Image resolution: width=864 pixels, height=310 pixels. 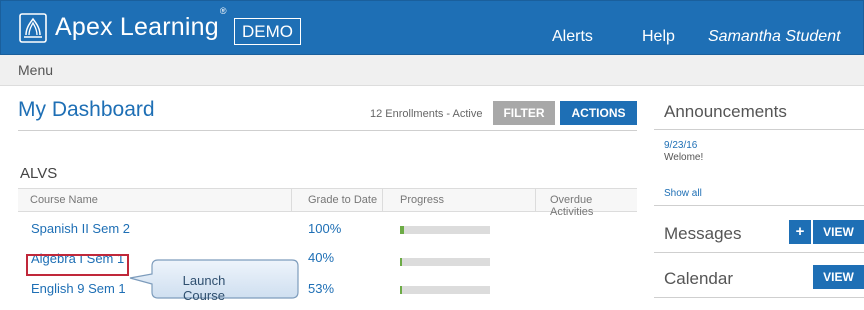 I want to click on filter-button: FILTER, so click(x=524, y=113).